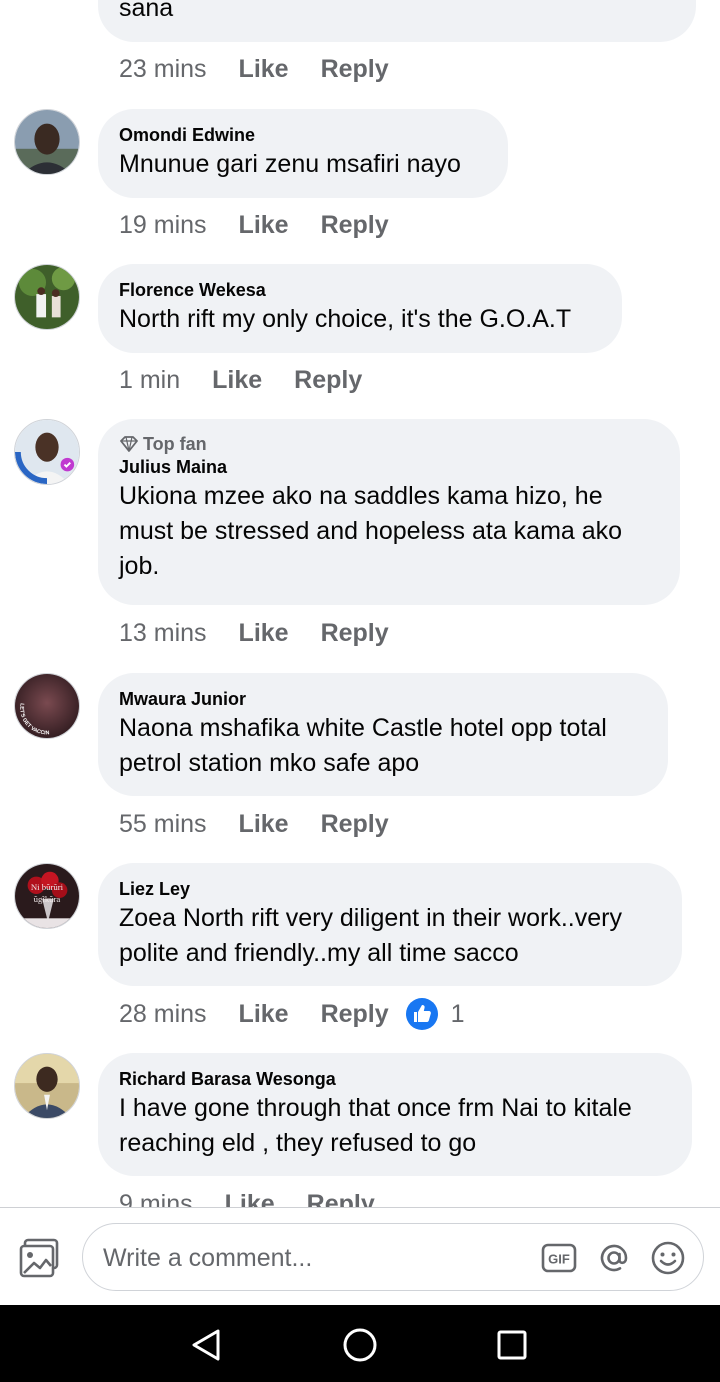  What do you see at coordinates (47, 706) in the screenshot?
I see `avatar: LET'S GET VACCINATED` at bounding box center [47, 706].